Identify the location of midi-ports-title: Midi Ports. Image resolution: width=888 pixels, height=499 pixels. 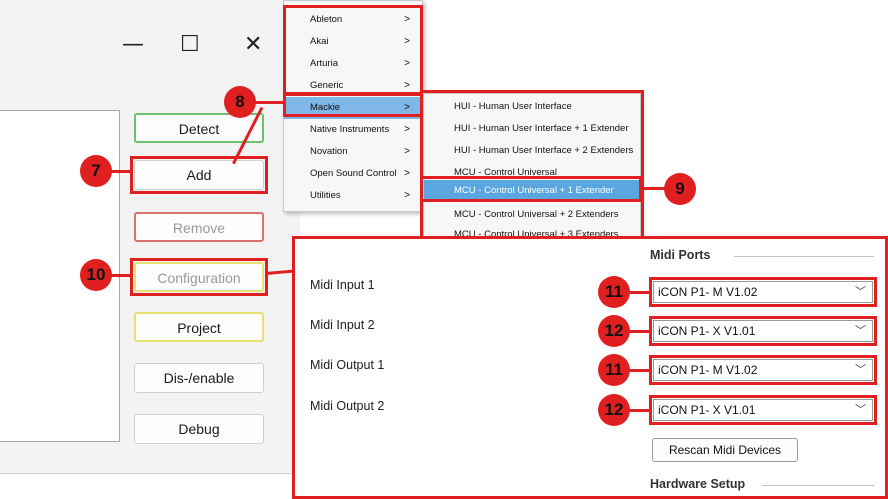
(680, 255).